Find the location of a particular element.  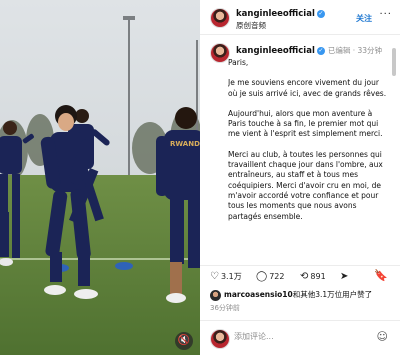

bookmark-icon: 🔖 is located at coordinates (381, 275).